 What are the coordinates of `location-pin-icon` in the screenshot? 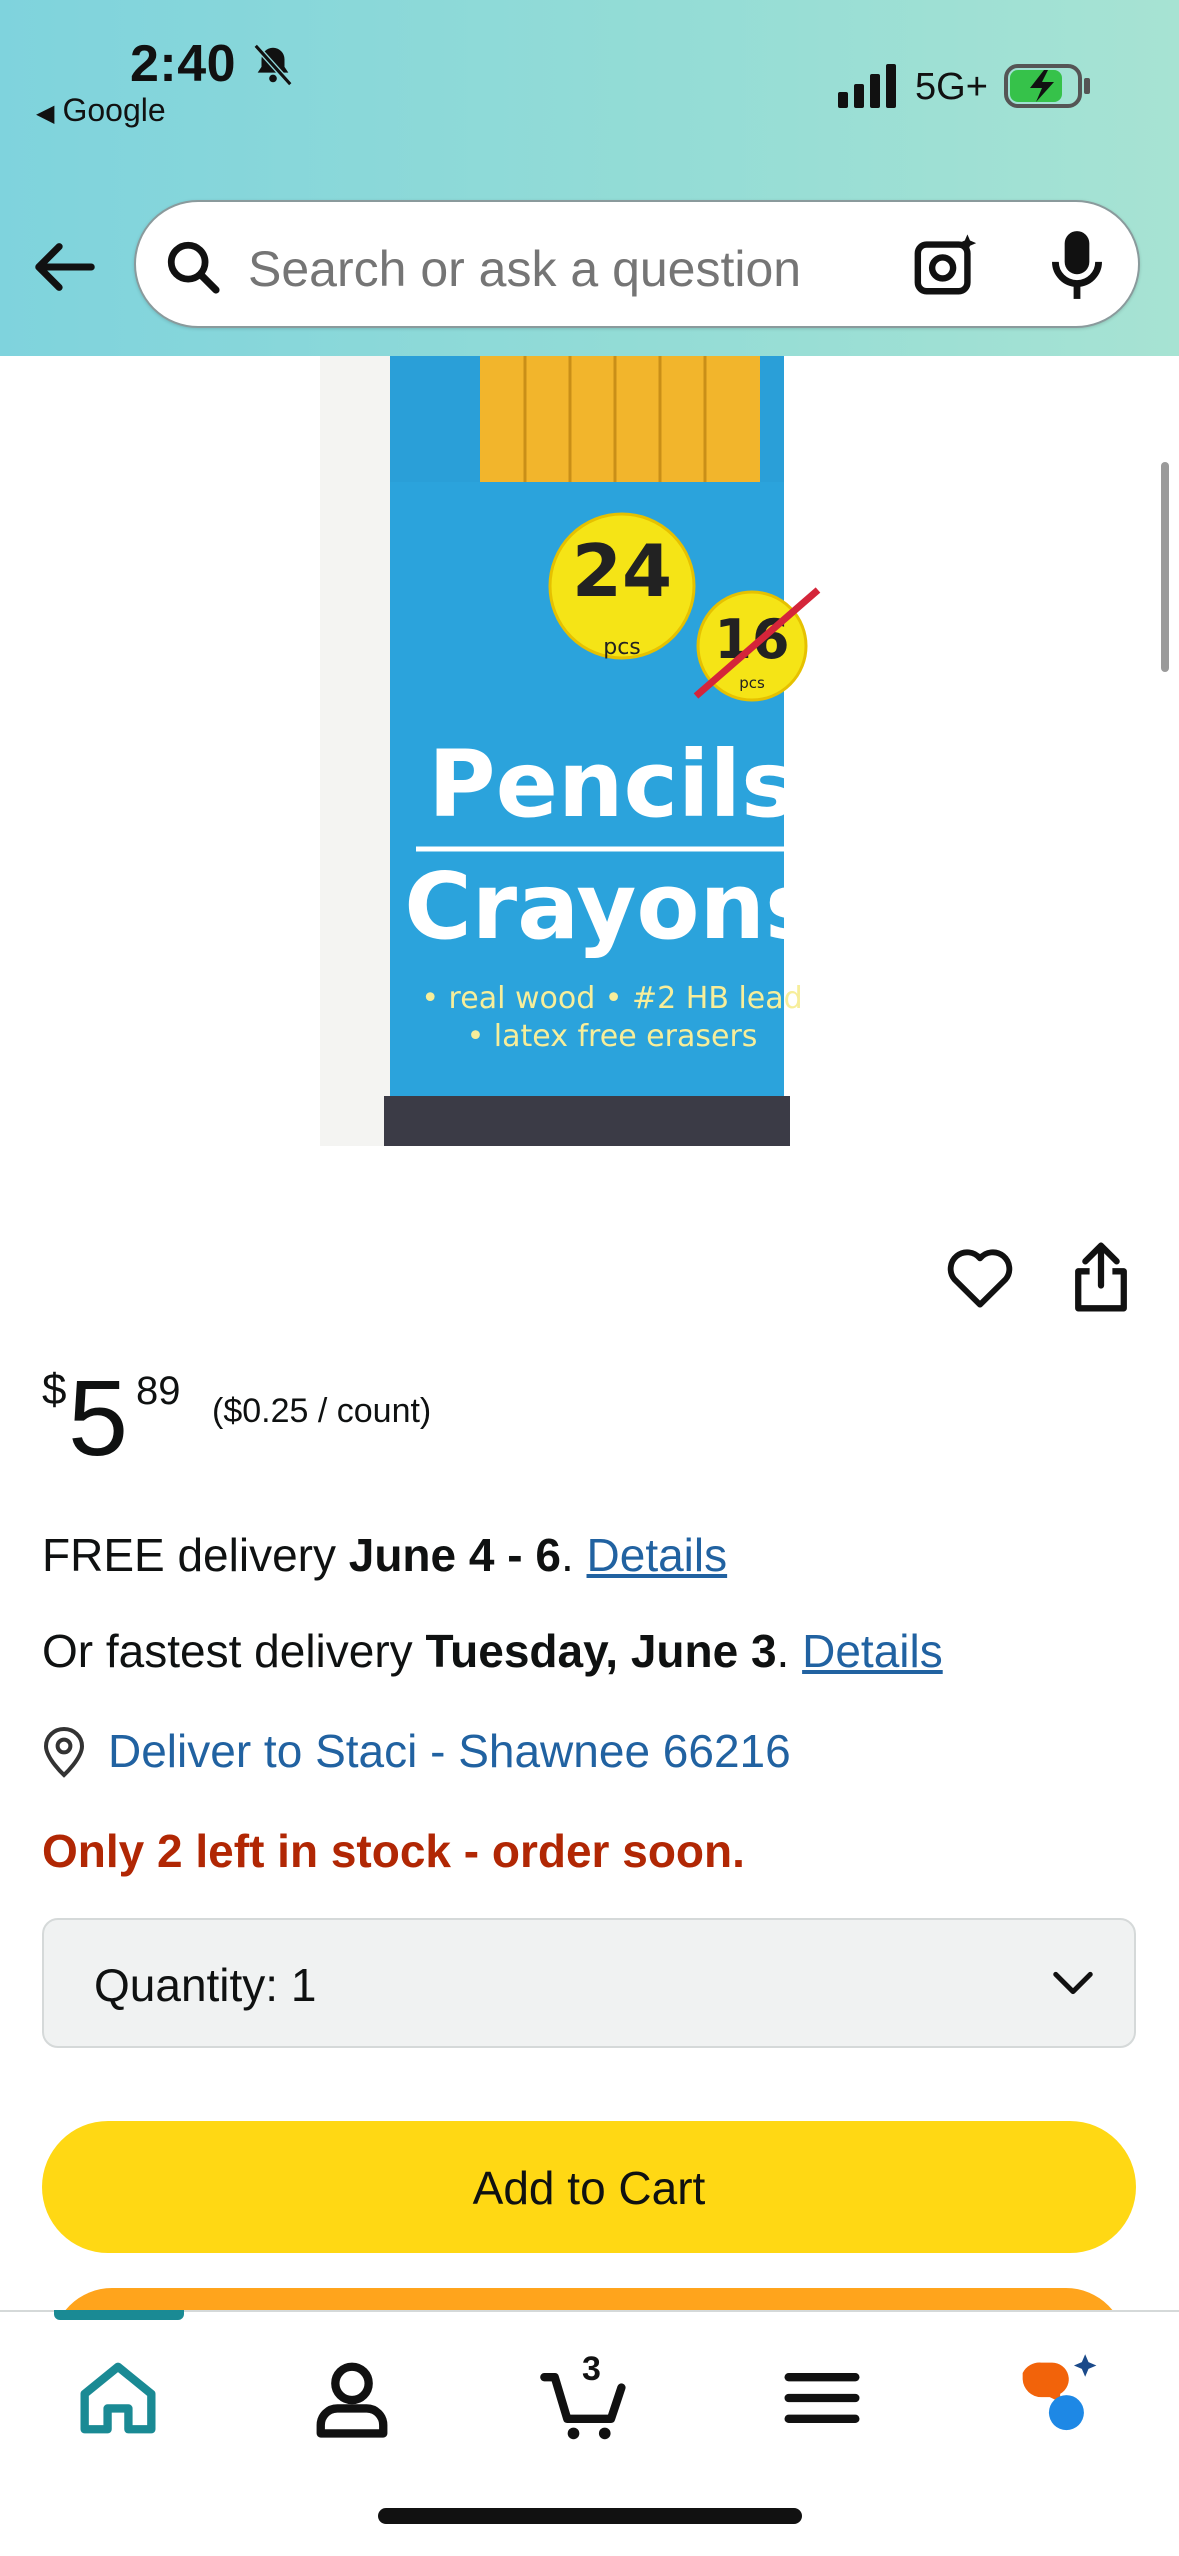 It's located at (64, 1752).